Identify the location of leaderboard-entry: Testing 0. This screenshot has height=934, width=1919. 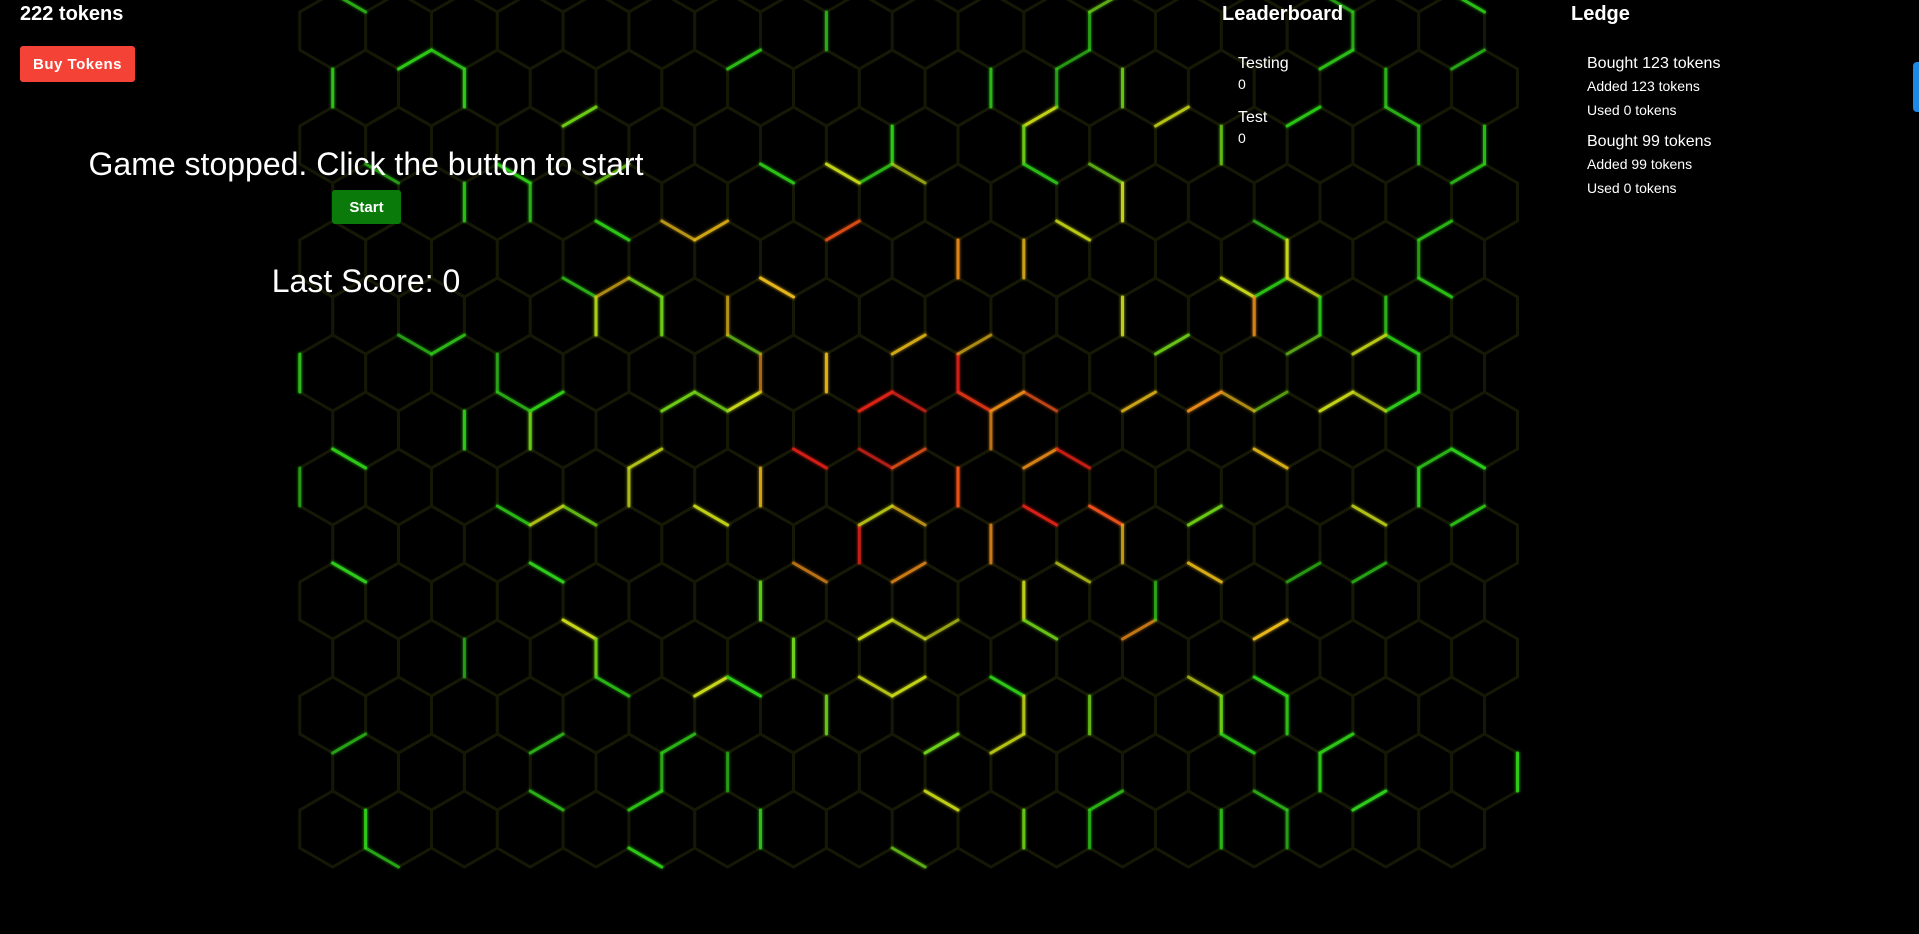
(1390, 74).